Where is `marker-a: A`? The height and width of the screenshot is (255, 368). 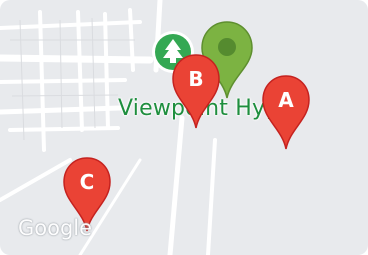
marker-a: A is located at coordinates (286, 112).